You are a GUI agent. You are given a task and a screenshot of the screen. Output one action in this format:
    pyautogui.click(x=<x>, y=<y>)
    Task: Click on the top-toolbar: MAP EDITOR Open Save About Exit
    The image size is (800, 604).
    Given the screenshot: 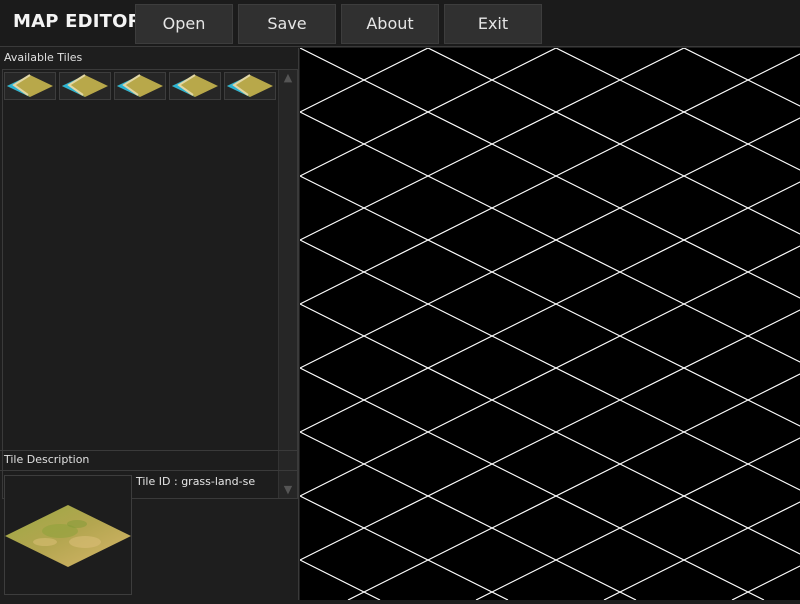 What is the action you would take?
    pyautogui.click(x=400, y=23)
    